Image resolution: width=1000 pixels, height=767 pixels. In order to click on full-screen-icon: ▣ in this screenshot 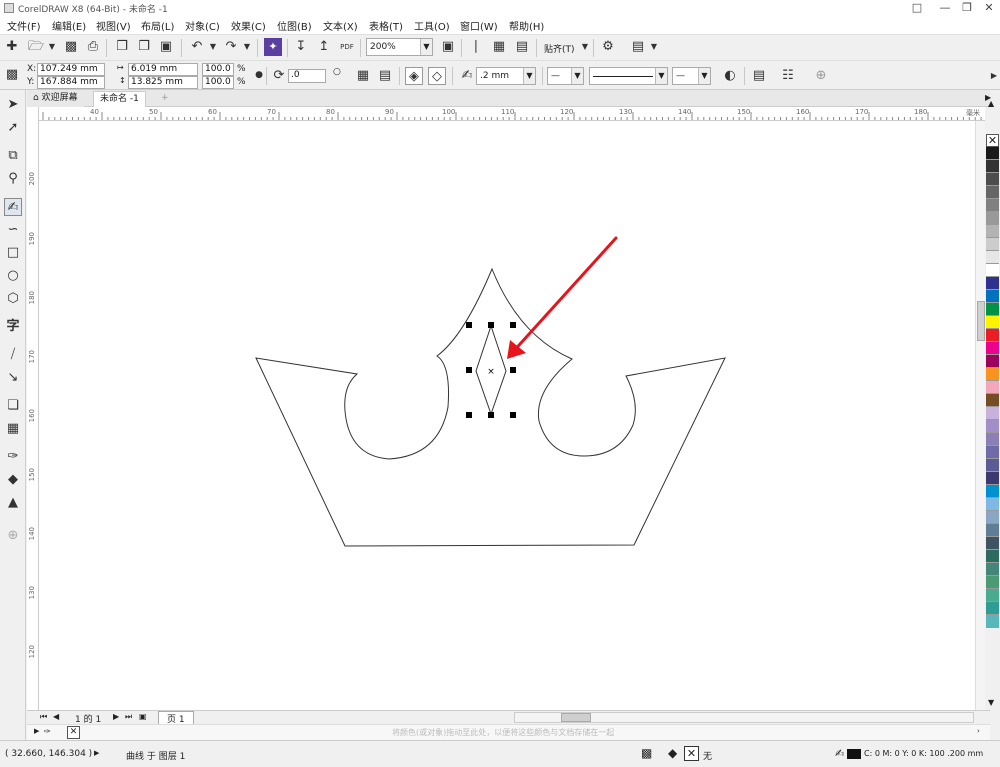, I will do `click(448, 47)`.